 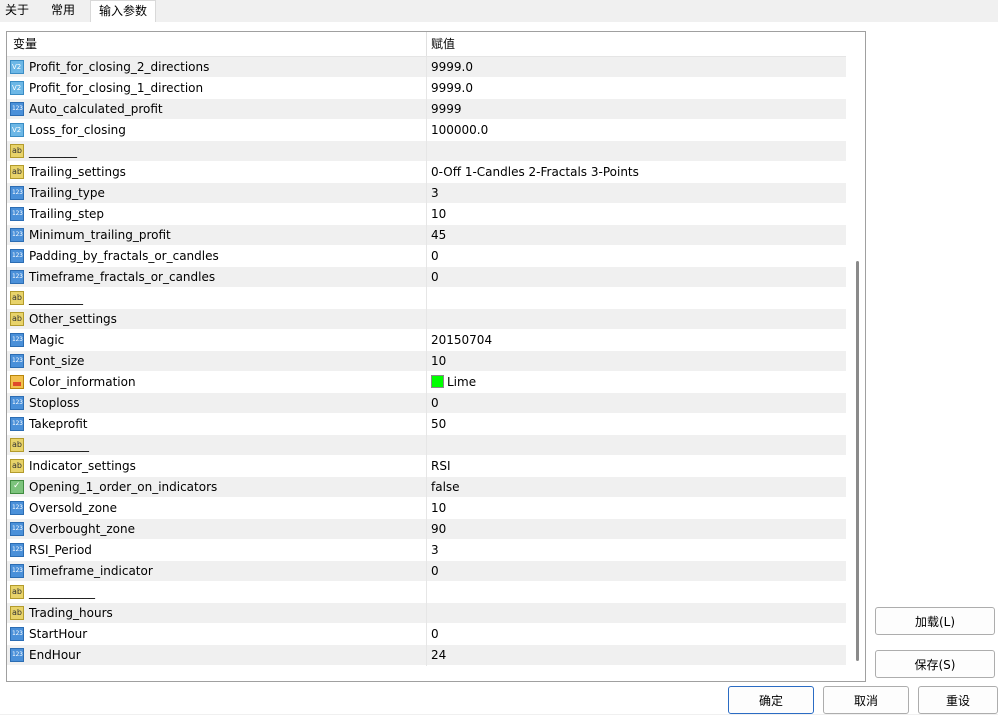 I want to click on parameter-value: 100000.0, so click(x=459, y=130).